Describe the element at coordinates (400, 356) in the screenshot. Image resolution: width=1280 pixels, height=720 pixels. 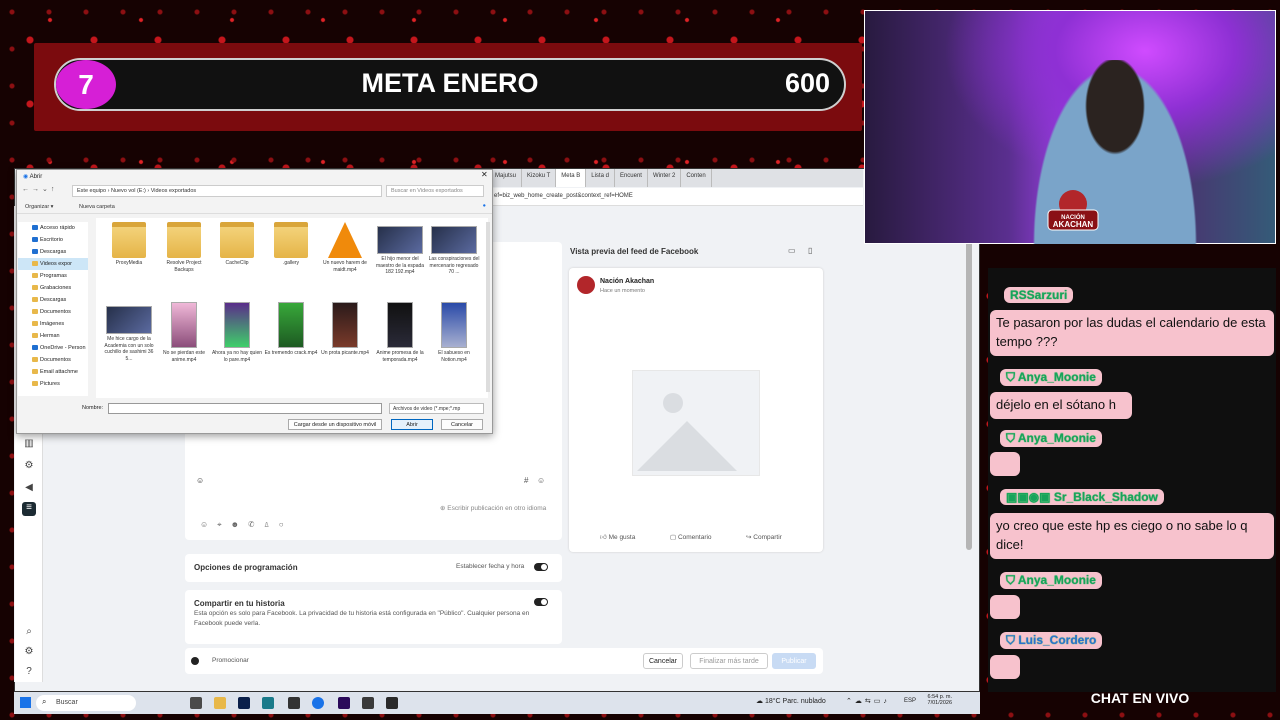
I see `file-name: Anime promesa de la temporada.mp4` at that location.